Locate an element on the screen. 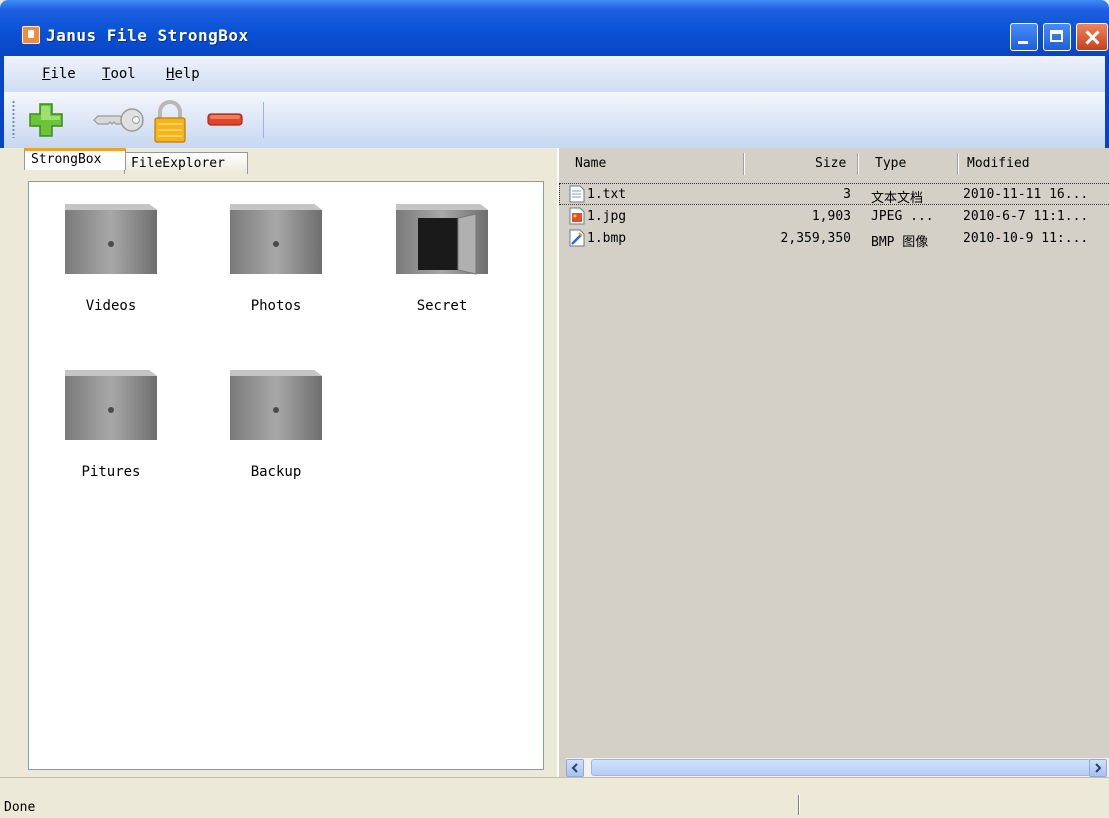 Image resolution: width=1109 pixels, height=818 pixels. column-header-name: Name is located at coordinates (590, 163).